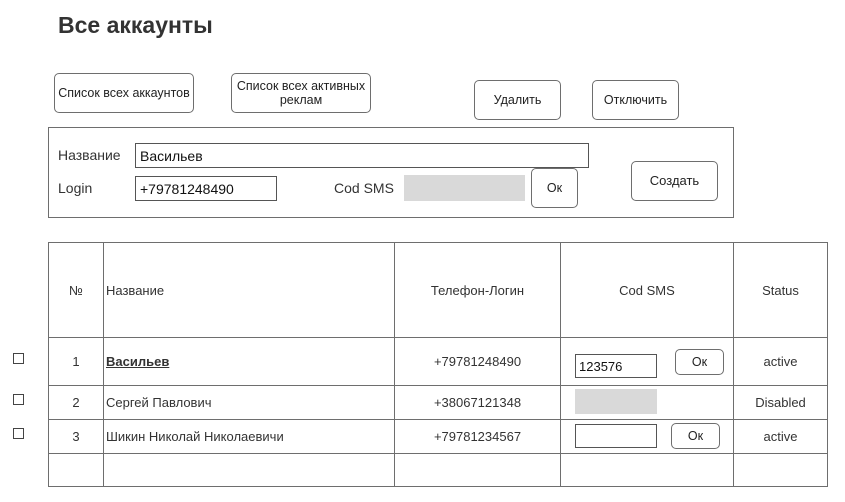 This screenshot has height=502, width=845. I want to click on header-phone: Телефон-Логин, so click(477, 290).